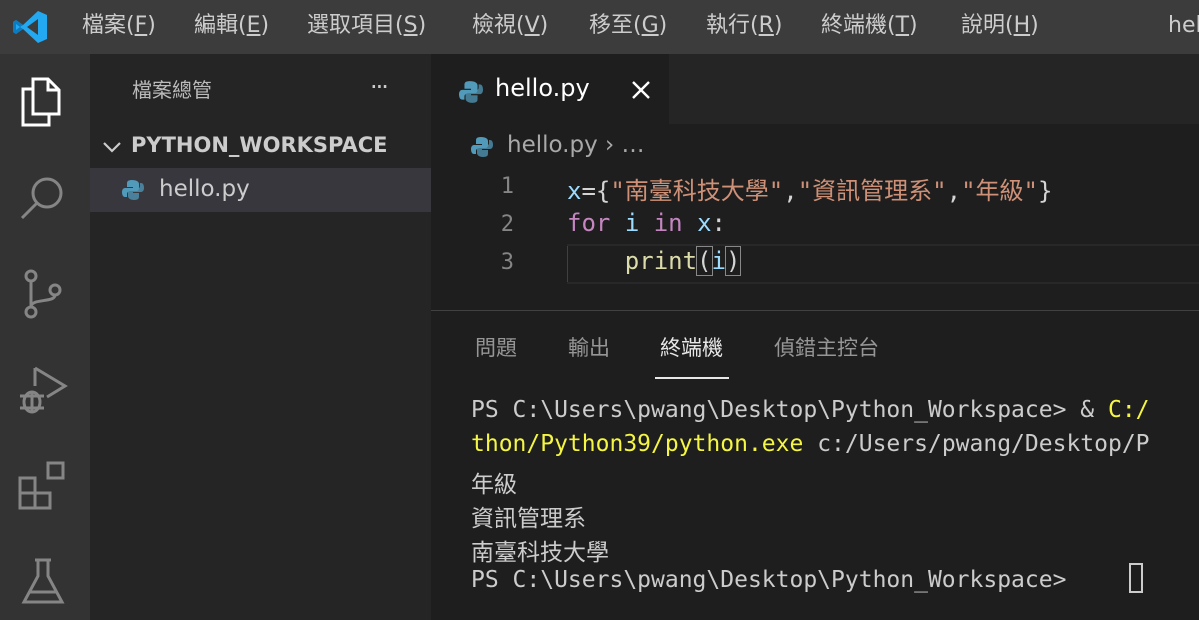 Image resolution: width=1199 pixels, height=620 pixels. Describe the element at coordinates (355, 25) in the screenshot. I see `menu-selection-label: 選取項目(` at that location.